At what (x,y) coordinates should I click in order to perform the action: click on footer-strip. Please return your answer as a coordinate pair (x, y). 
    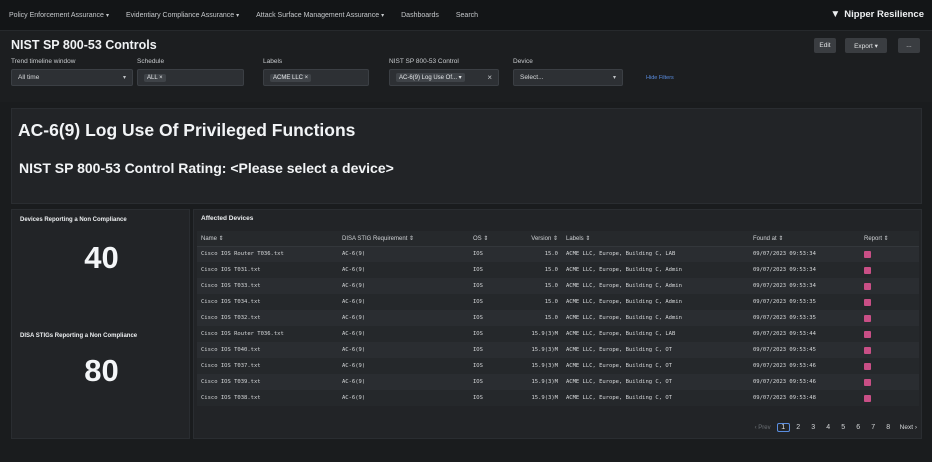
    Looking at the image, I should click on (466, 452).